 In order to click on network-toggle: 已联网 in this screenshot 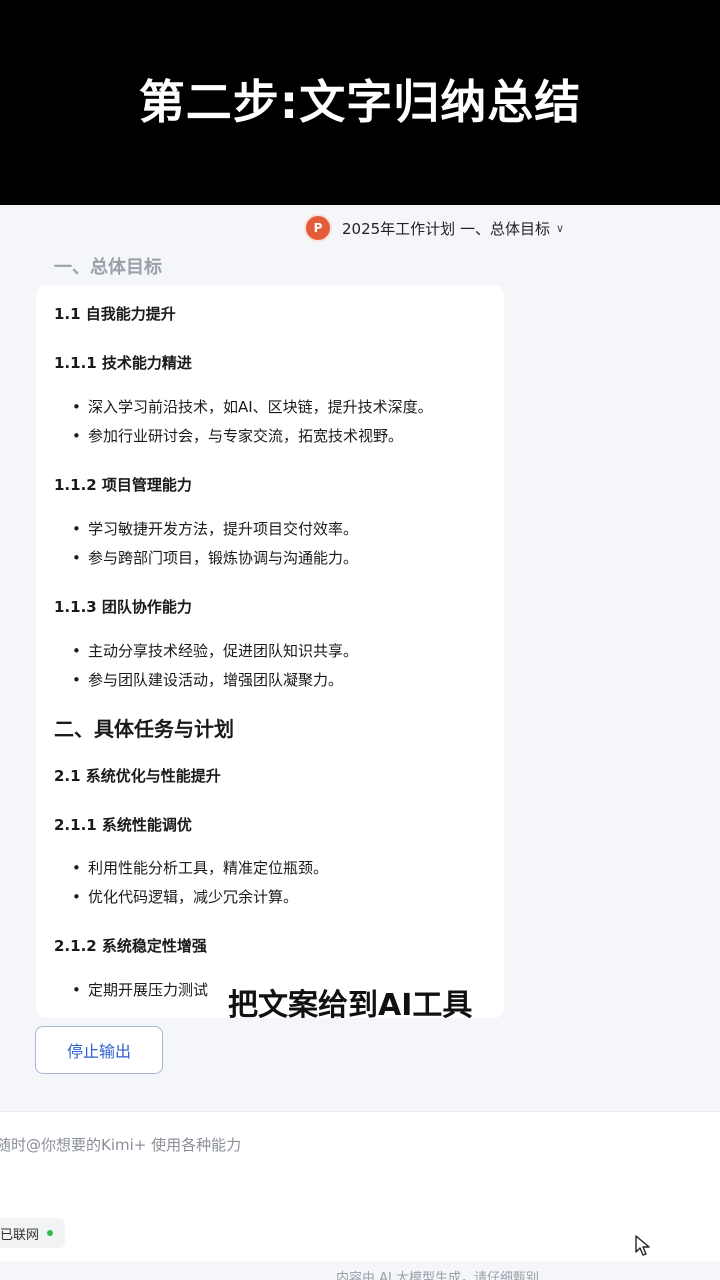, I will do `click(33, 1233)`.